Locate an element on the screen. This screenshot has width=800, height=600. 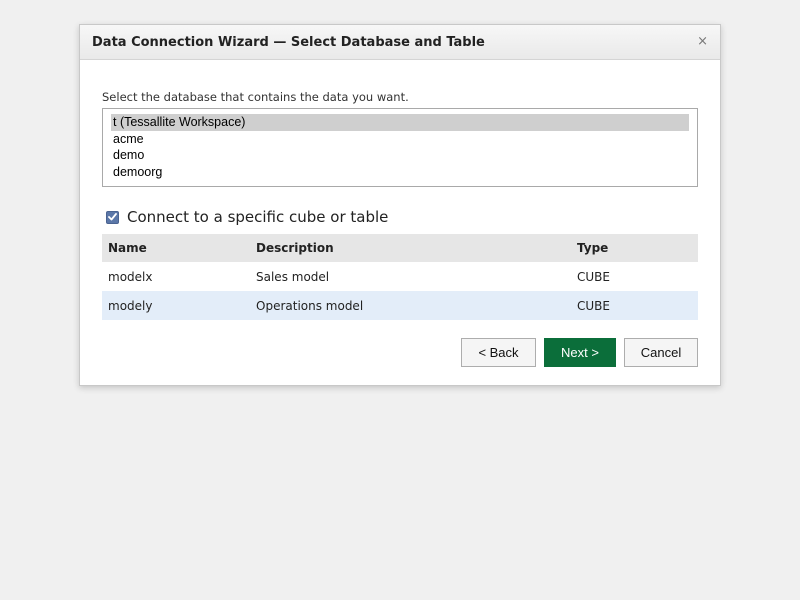
table-header-row: Name Description Type is located at coordinates (400, 248).